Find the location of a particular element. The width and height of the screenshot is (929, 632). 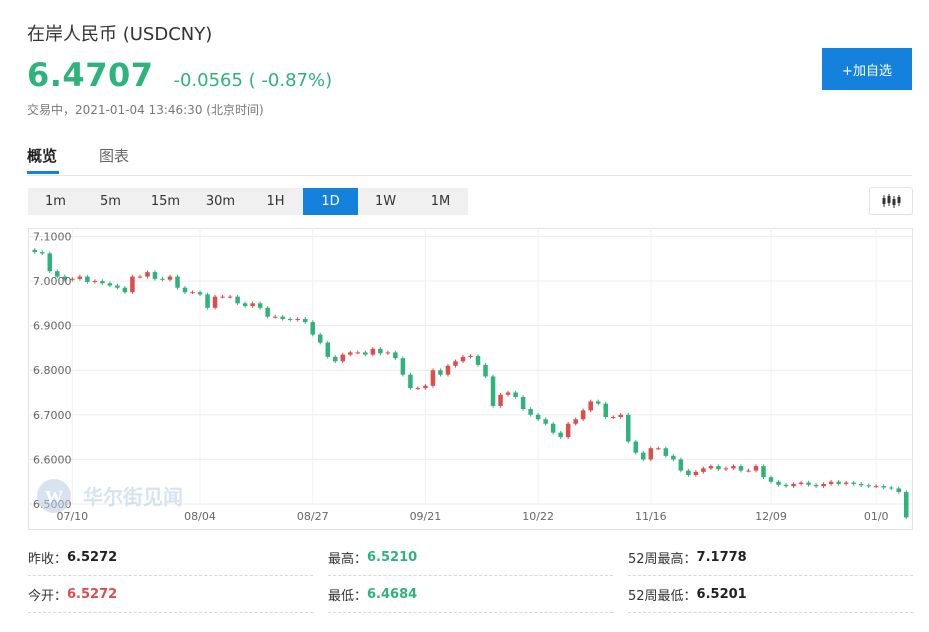

period-1m: 1m is located at coordinates (55, 201).